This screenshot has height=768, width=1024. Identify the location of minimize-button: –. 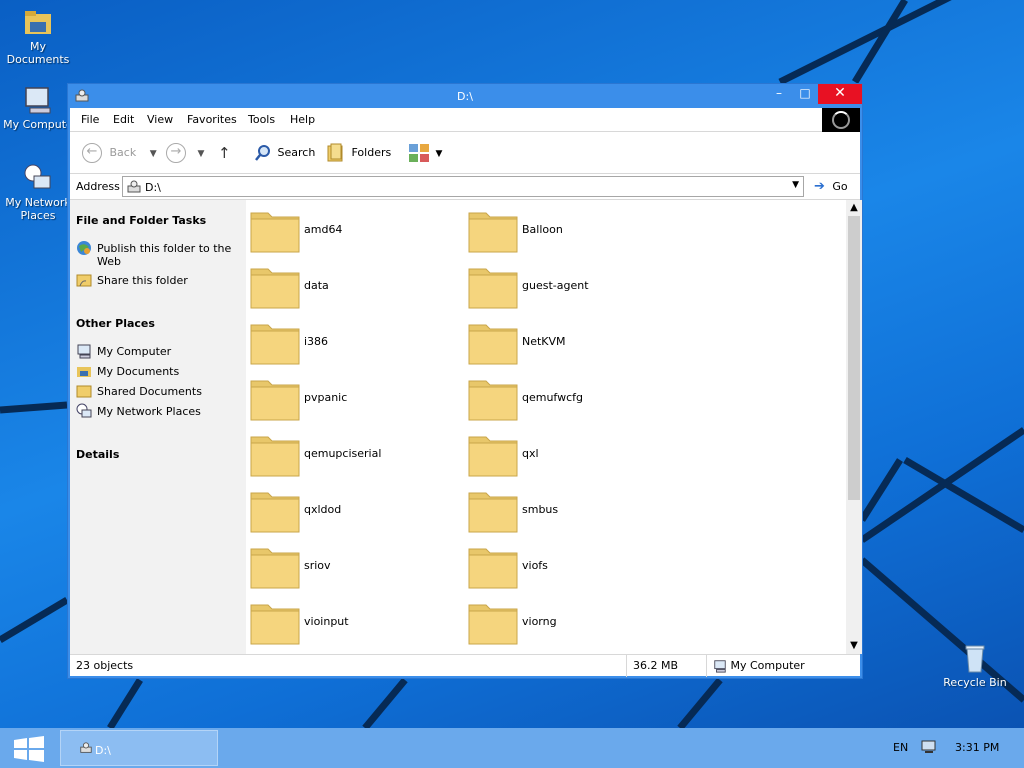
(779, 94).